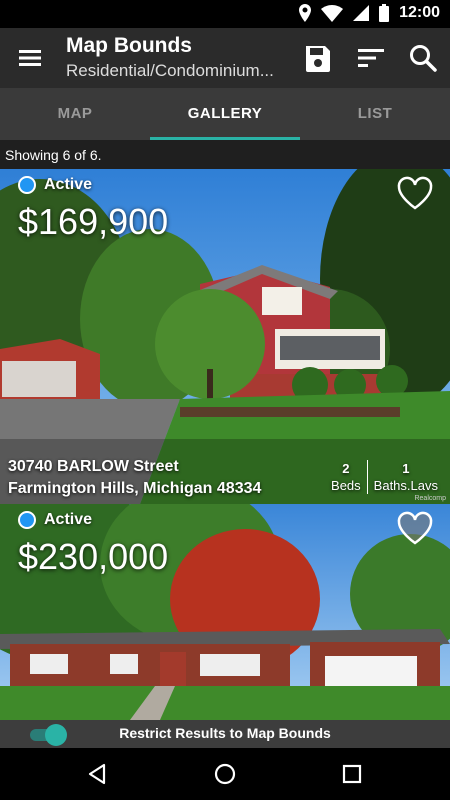 The height and width of the screenshot is (800, 450). I want to click on menu-icon, so click(30, 58).